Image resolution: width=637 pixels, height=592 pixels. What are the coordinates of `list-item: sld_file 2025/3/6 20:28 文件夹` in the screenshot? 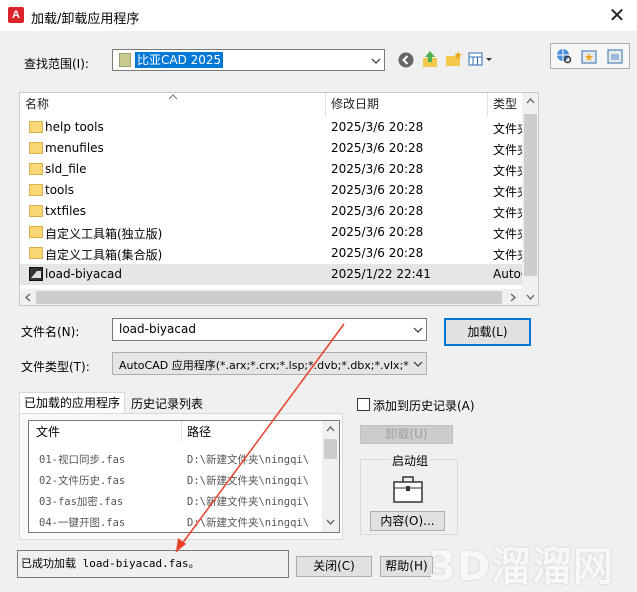 It's located at (271, 169).